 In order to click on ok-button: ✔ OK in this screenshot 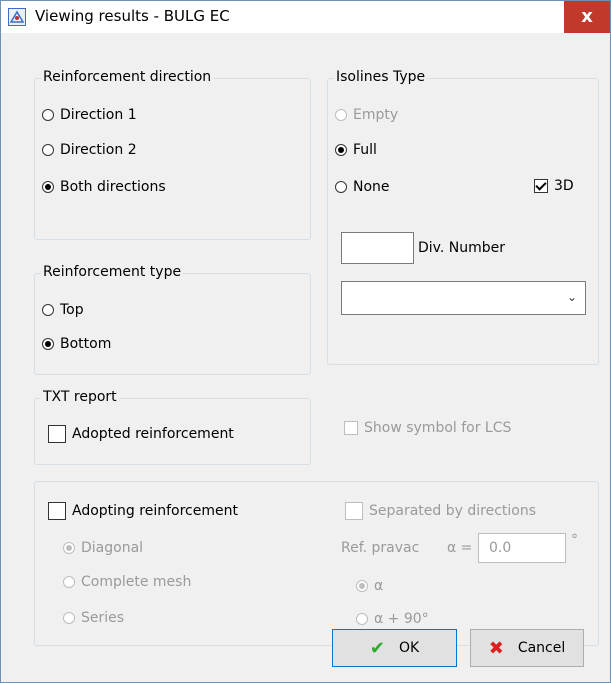, I will do `click(394, 648)`.